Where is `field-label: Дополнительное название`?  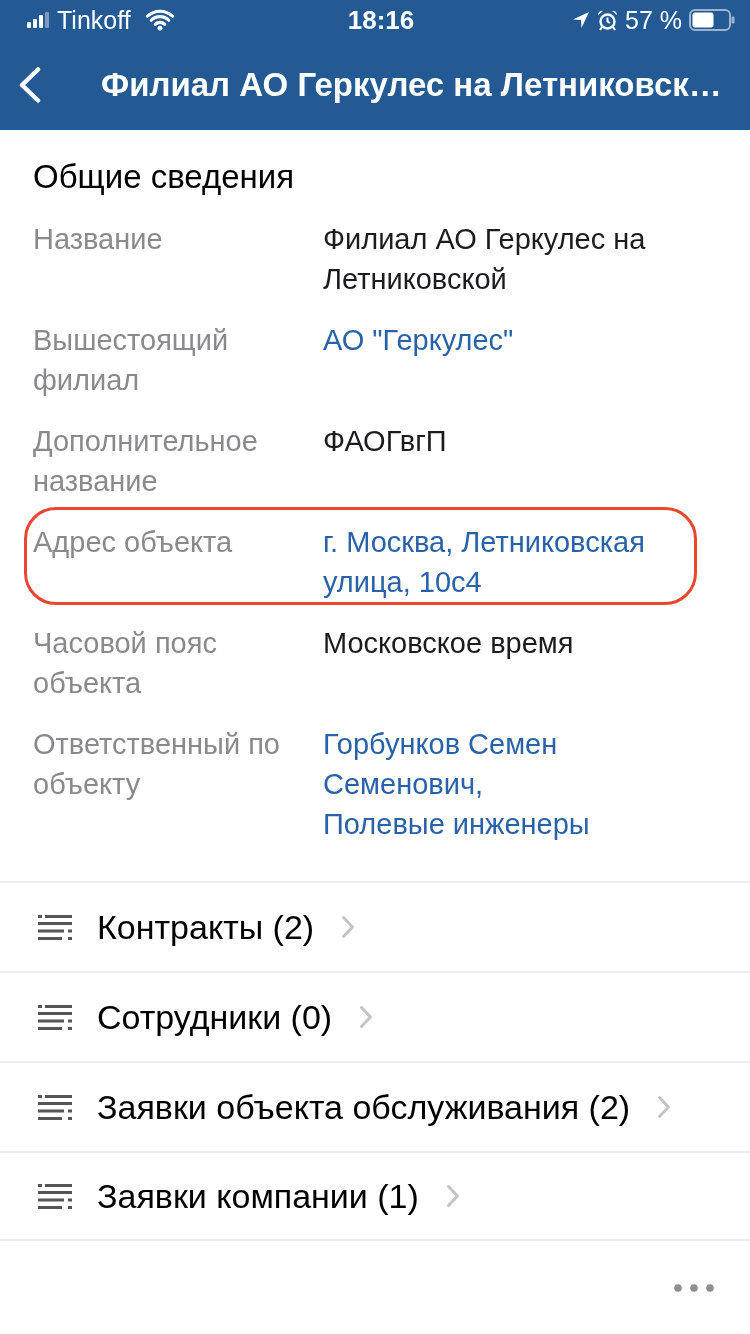
field-label: Дополнительное название is located at coordinates (146, 461).